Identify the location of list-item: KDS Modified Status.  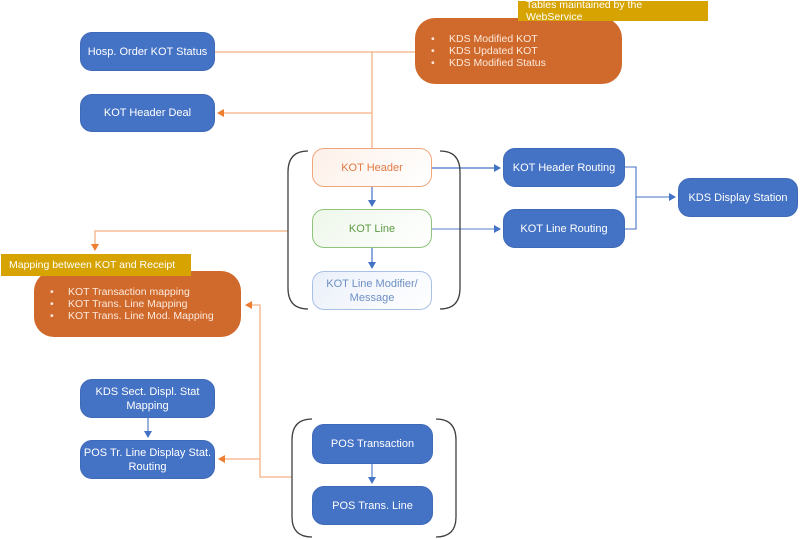
(486, 63).